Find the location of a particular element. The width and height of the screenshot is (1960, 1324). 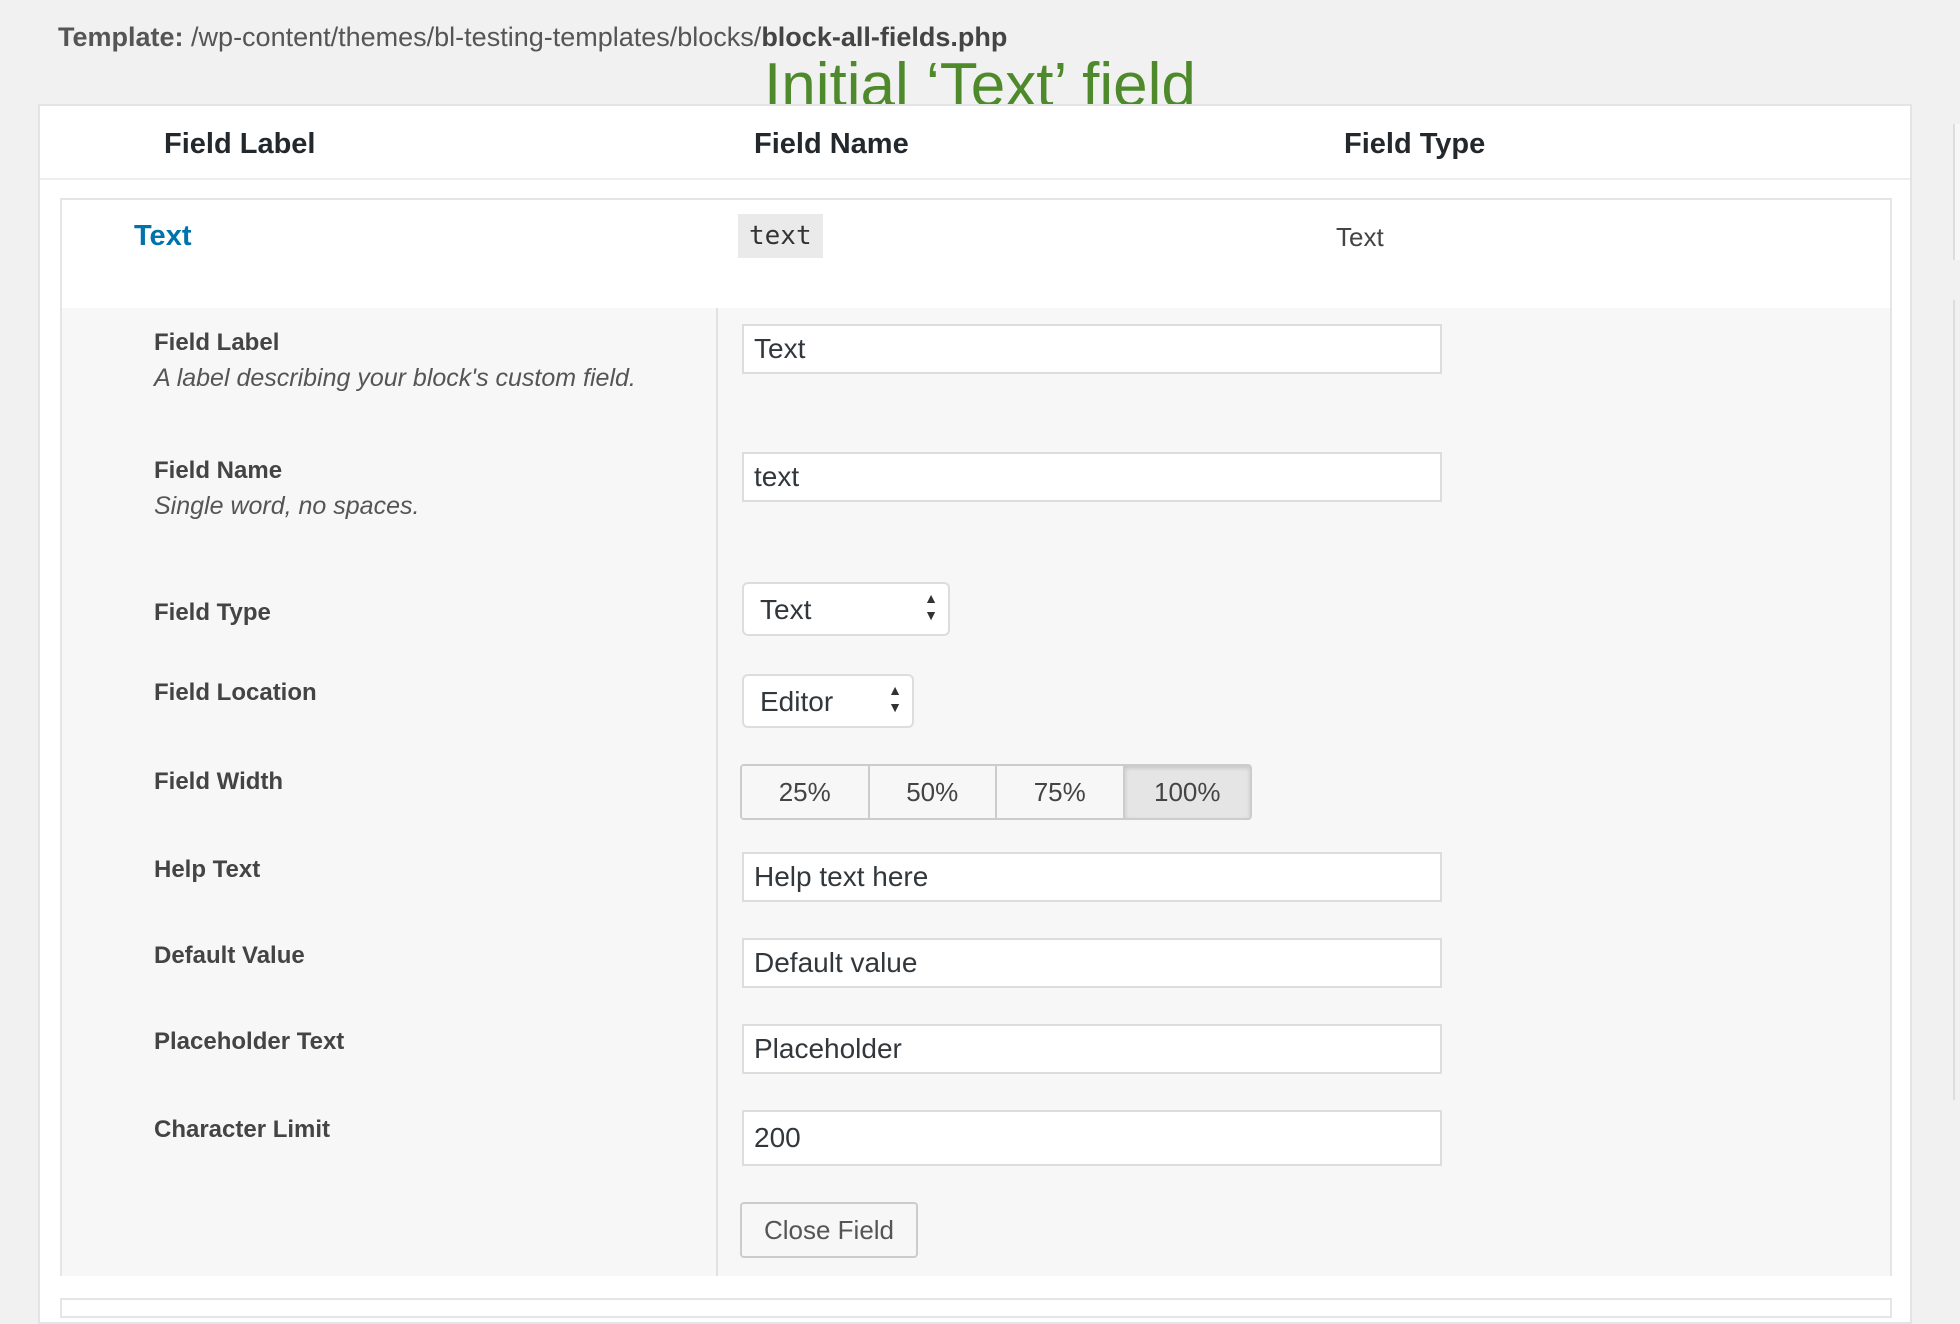

character-limit-input is located at coordinates (1092, 1138).